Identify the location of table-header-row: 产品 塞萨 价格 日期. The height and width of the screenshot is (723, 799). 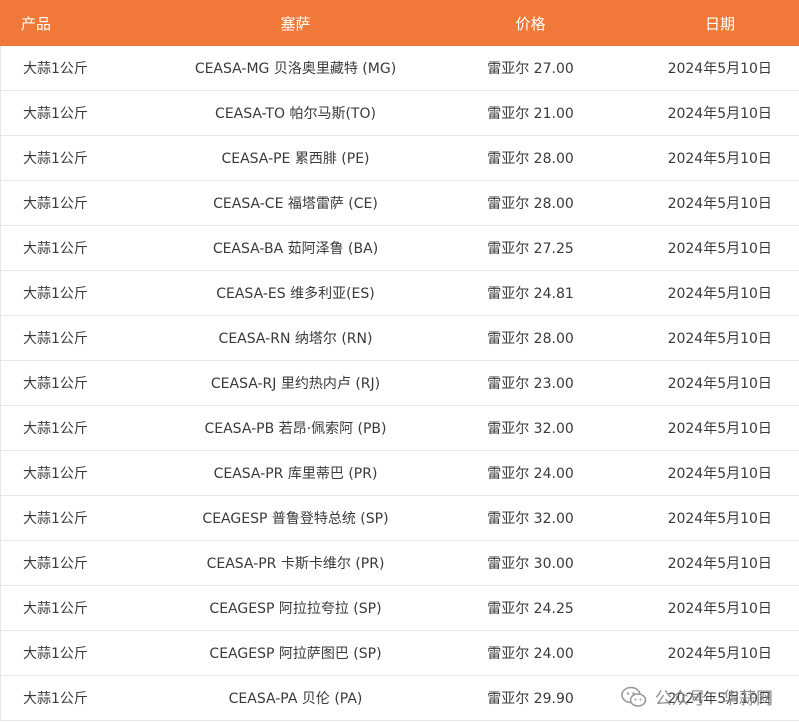
(399, 23).